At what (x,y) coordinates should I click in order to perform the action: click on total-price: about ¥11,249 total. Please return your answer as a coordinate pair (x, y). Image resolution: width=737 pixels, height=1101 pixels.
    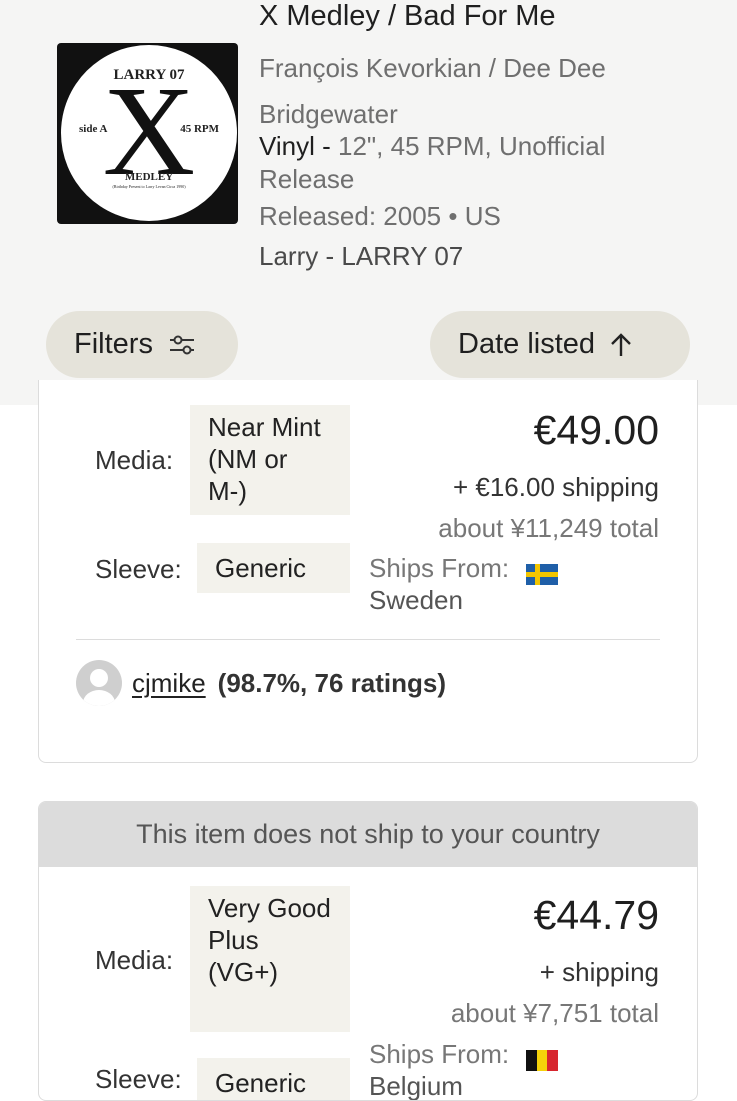
    Looking at the image, I should click on (548, 528).